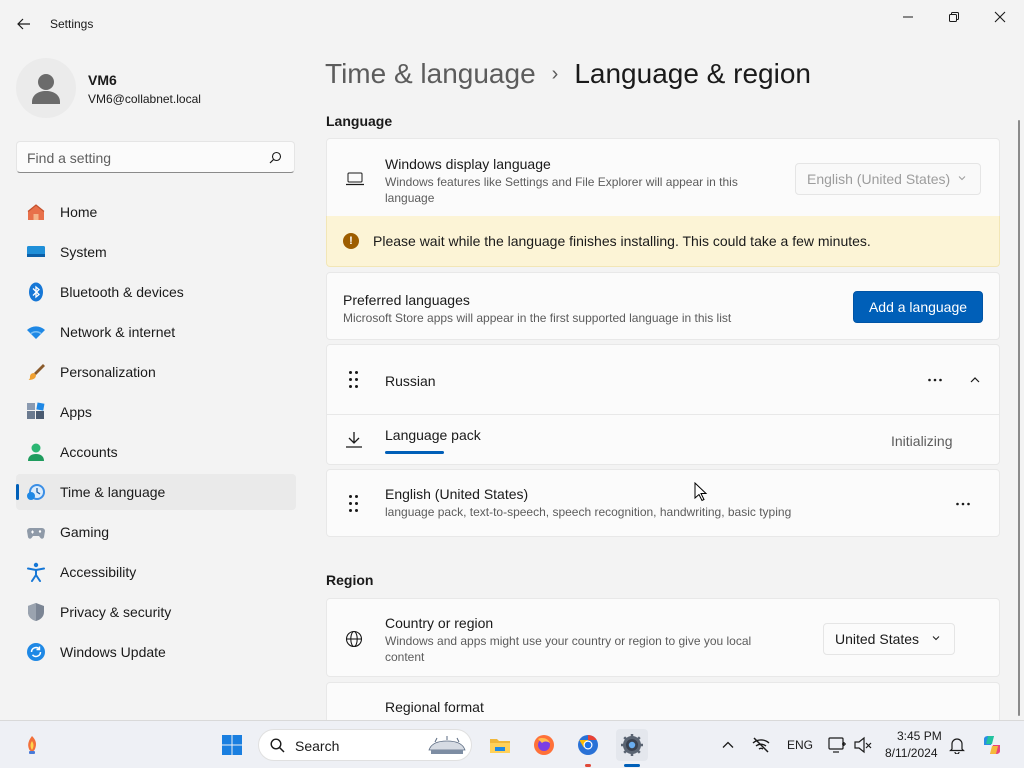 This screenshot has width=1024, height=768. Describe the element at coordinates (36, 572) in the screenshot. I see `accessibility-icon` at that location.